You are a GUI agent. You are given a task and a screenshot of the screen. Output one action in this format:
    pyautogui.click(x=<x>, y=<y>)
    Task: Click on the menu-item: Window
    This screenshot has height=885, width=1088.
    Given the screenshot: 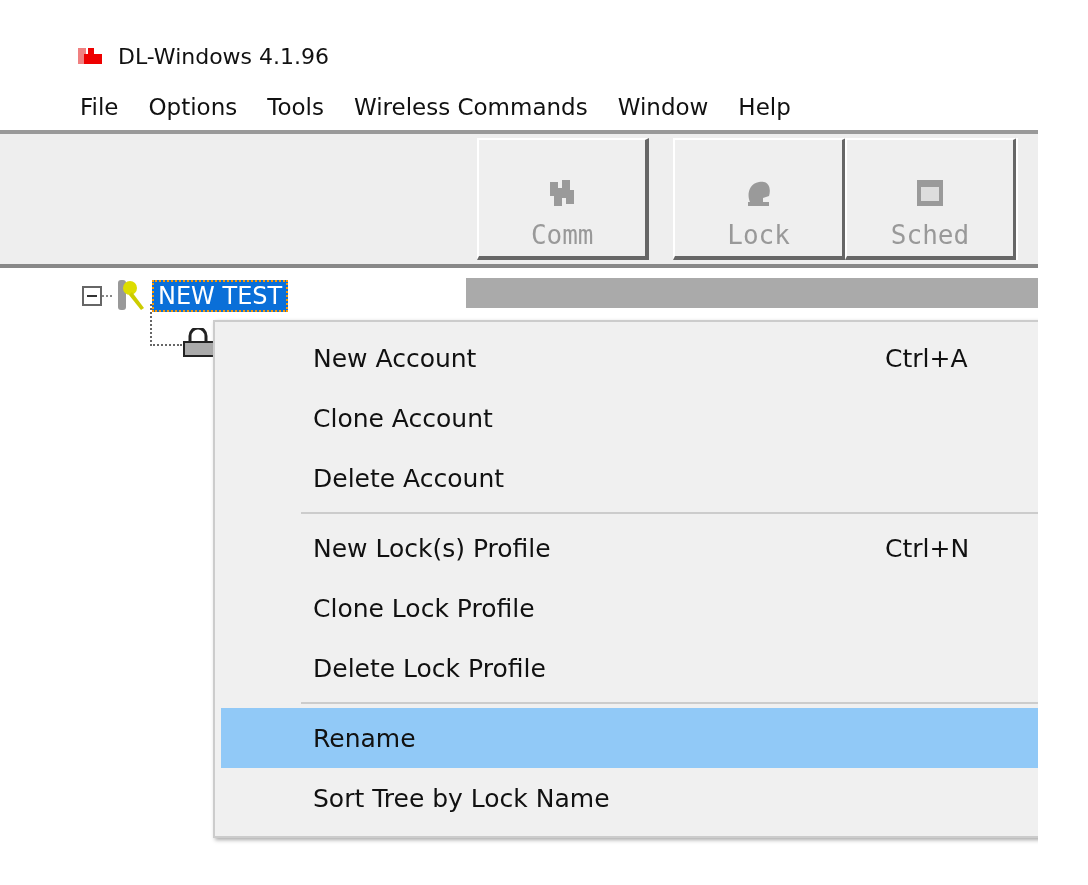 What is the action you would take?
    pyautogui.click(x=663, y=112)
    